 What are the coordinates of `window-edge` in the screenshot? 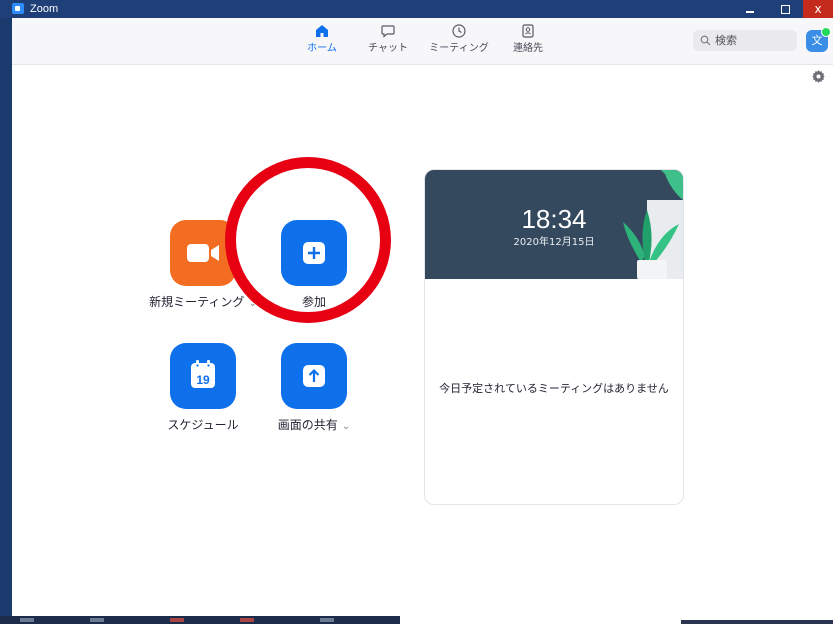 It's located at (6, 312).